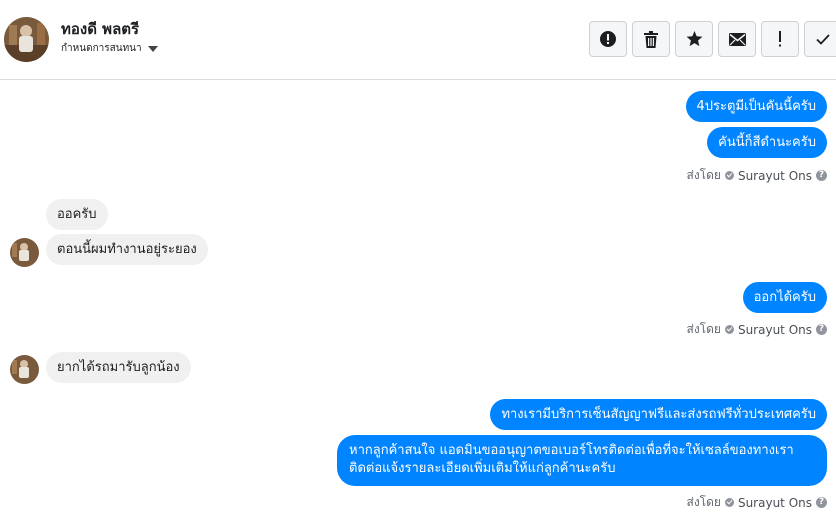 The width and height of the screenshot is (836, 517). Describe the element at coordinates (756, 106) in the screenshot. I see `message-bubble-outgoing: 4ประตูมีเป็นคันนี้ครับ` at that location.